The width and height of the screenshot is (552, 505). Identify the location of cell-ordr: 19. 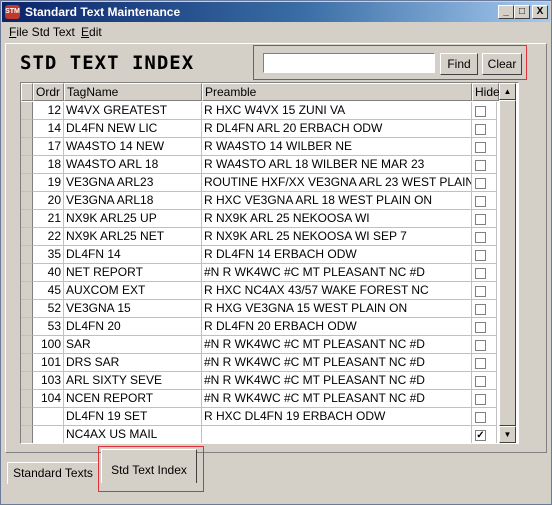
(48, 183).